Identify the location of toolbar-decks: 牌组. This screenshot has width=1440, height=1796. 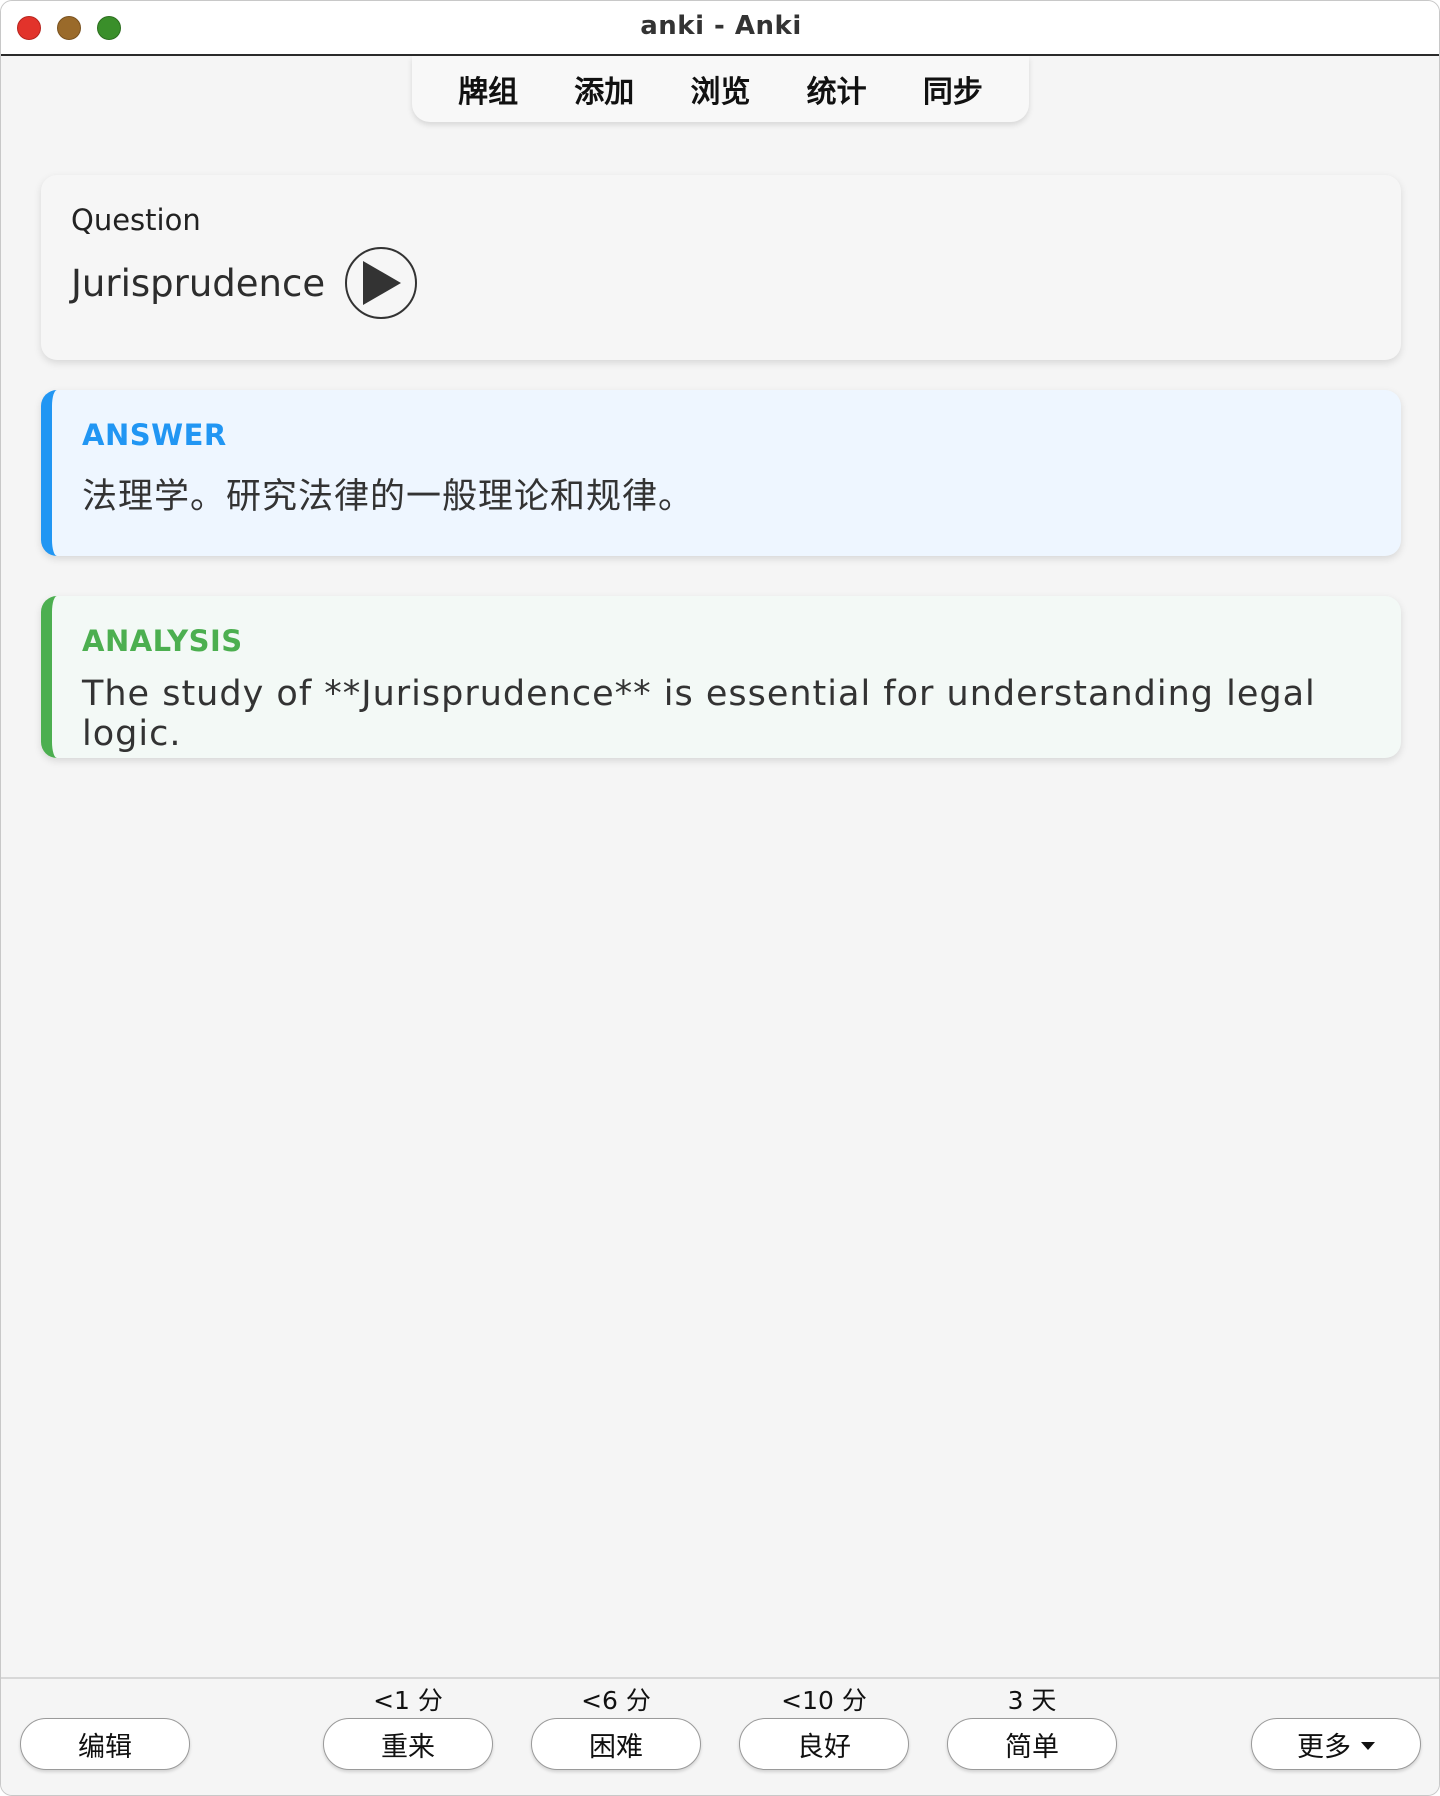
(488, 89).